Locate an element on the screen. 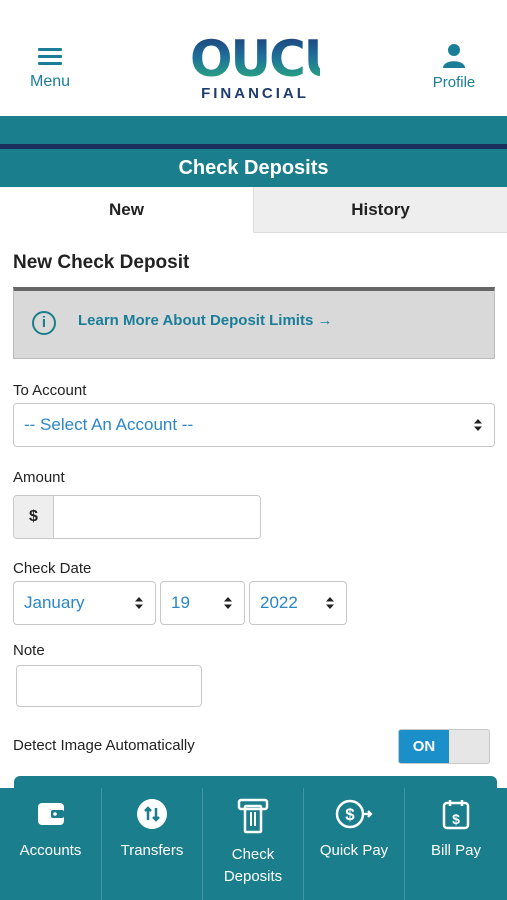  tab-history: History is located at coordinates (380, 210).